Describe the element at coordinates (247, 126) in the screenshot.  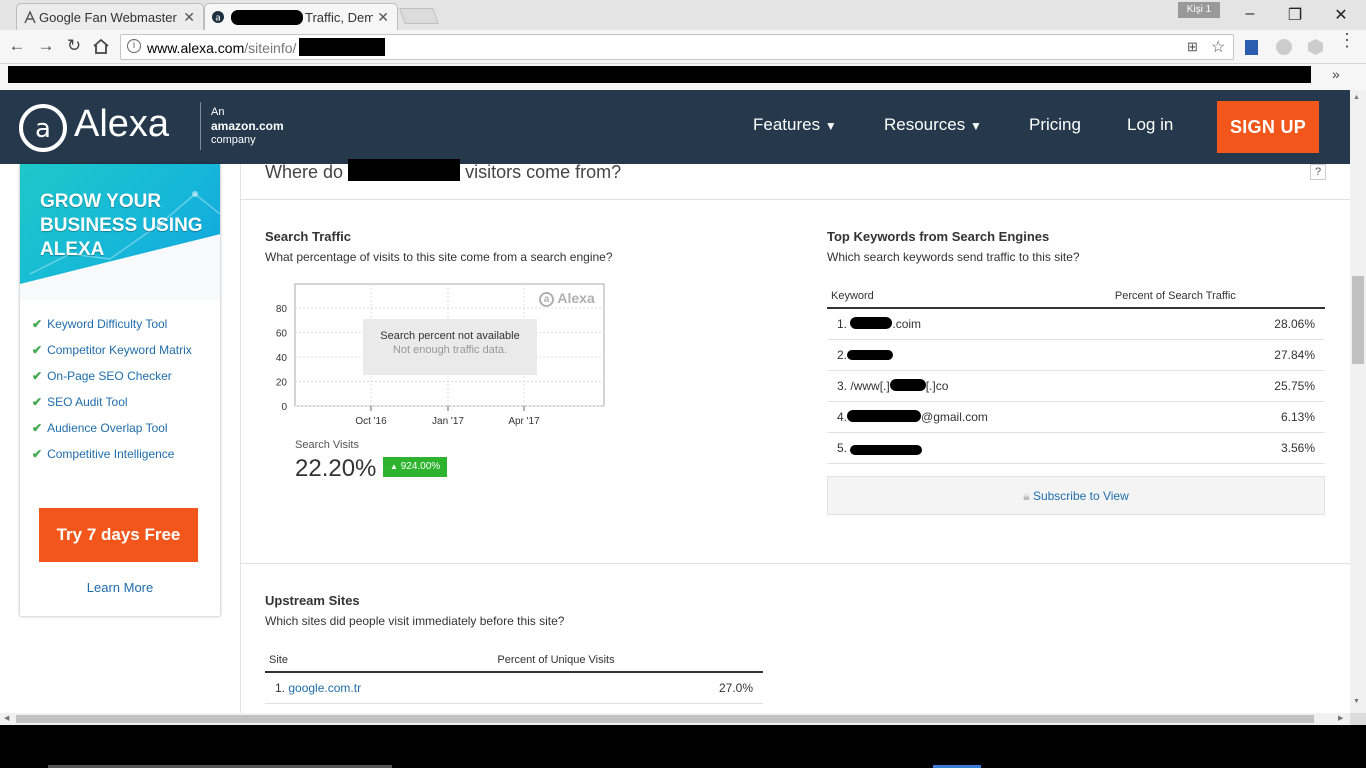
I see `amazon-line-2: amazon.com` at that location.